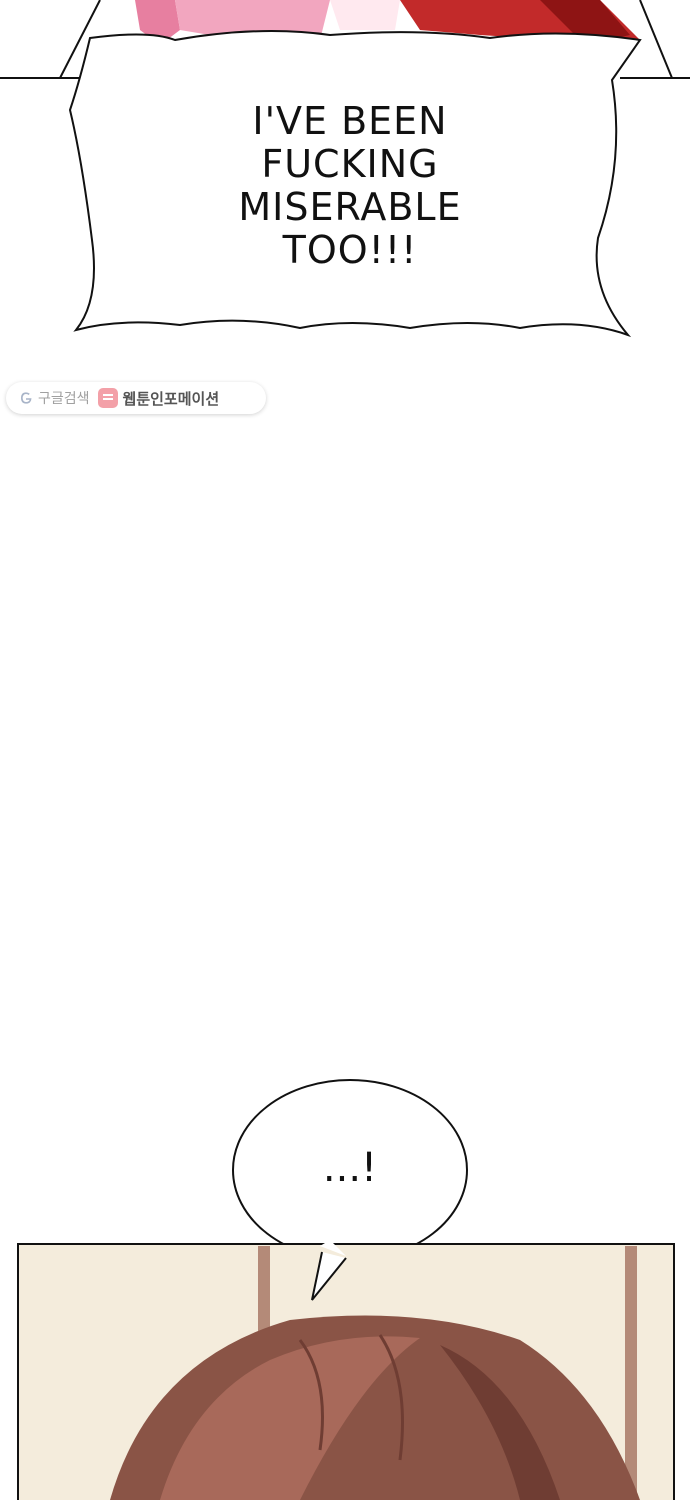 The image size is (690, 1500). Describe the element at coordinates (350, 207) in the screenshot. I see `shout-line-3: MISERABLE` at that location.